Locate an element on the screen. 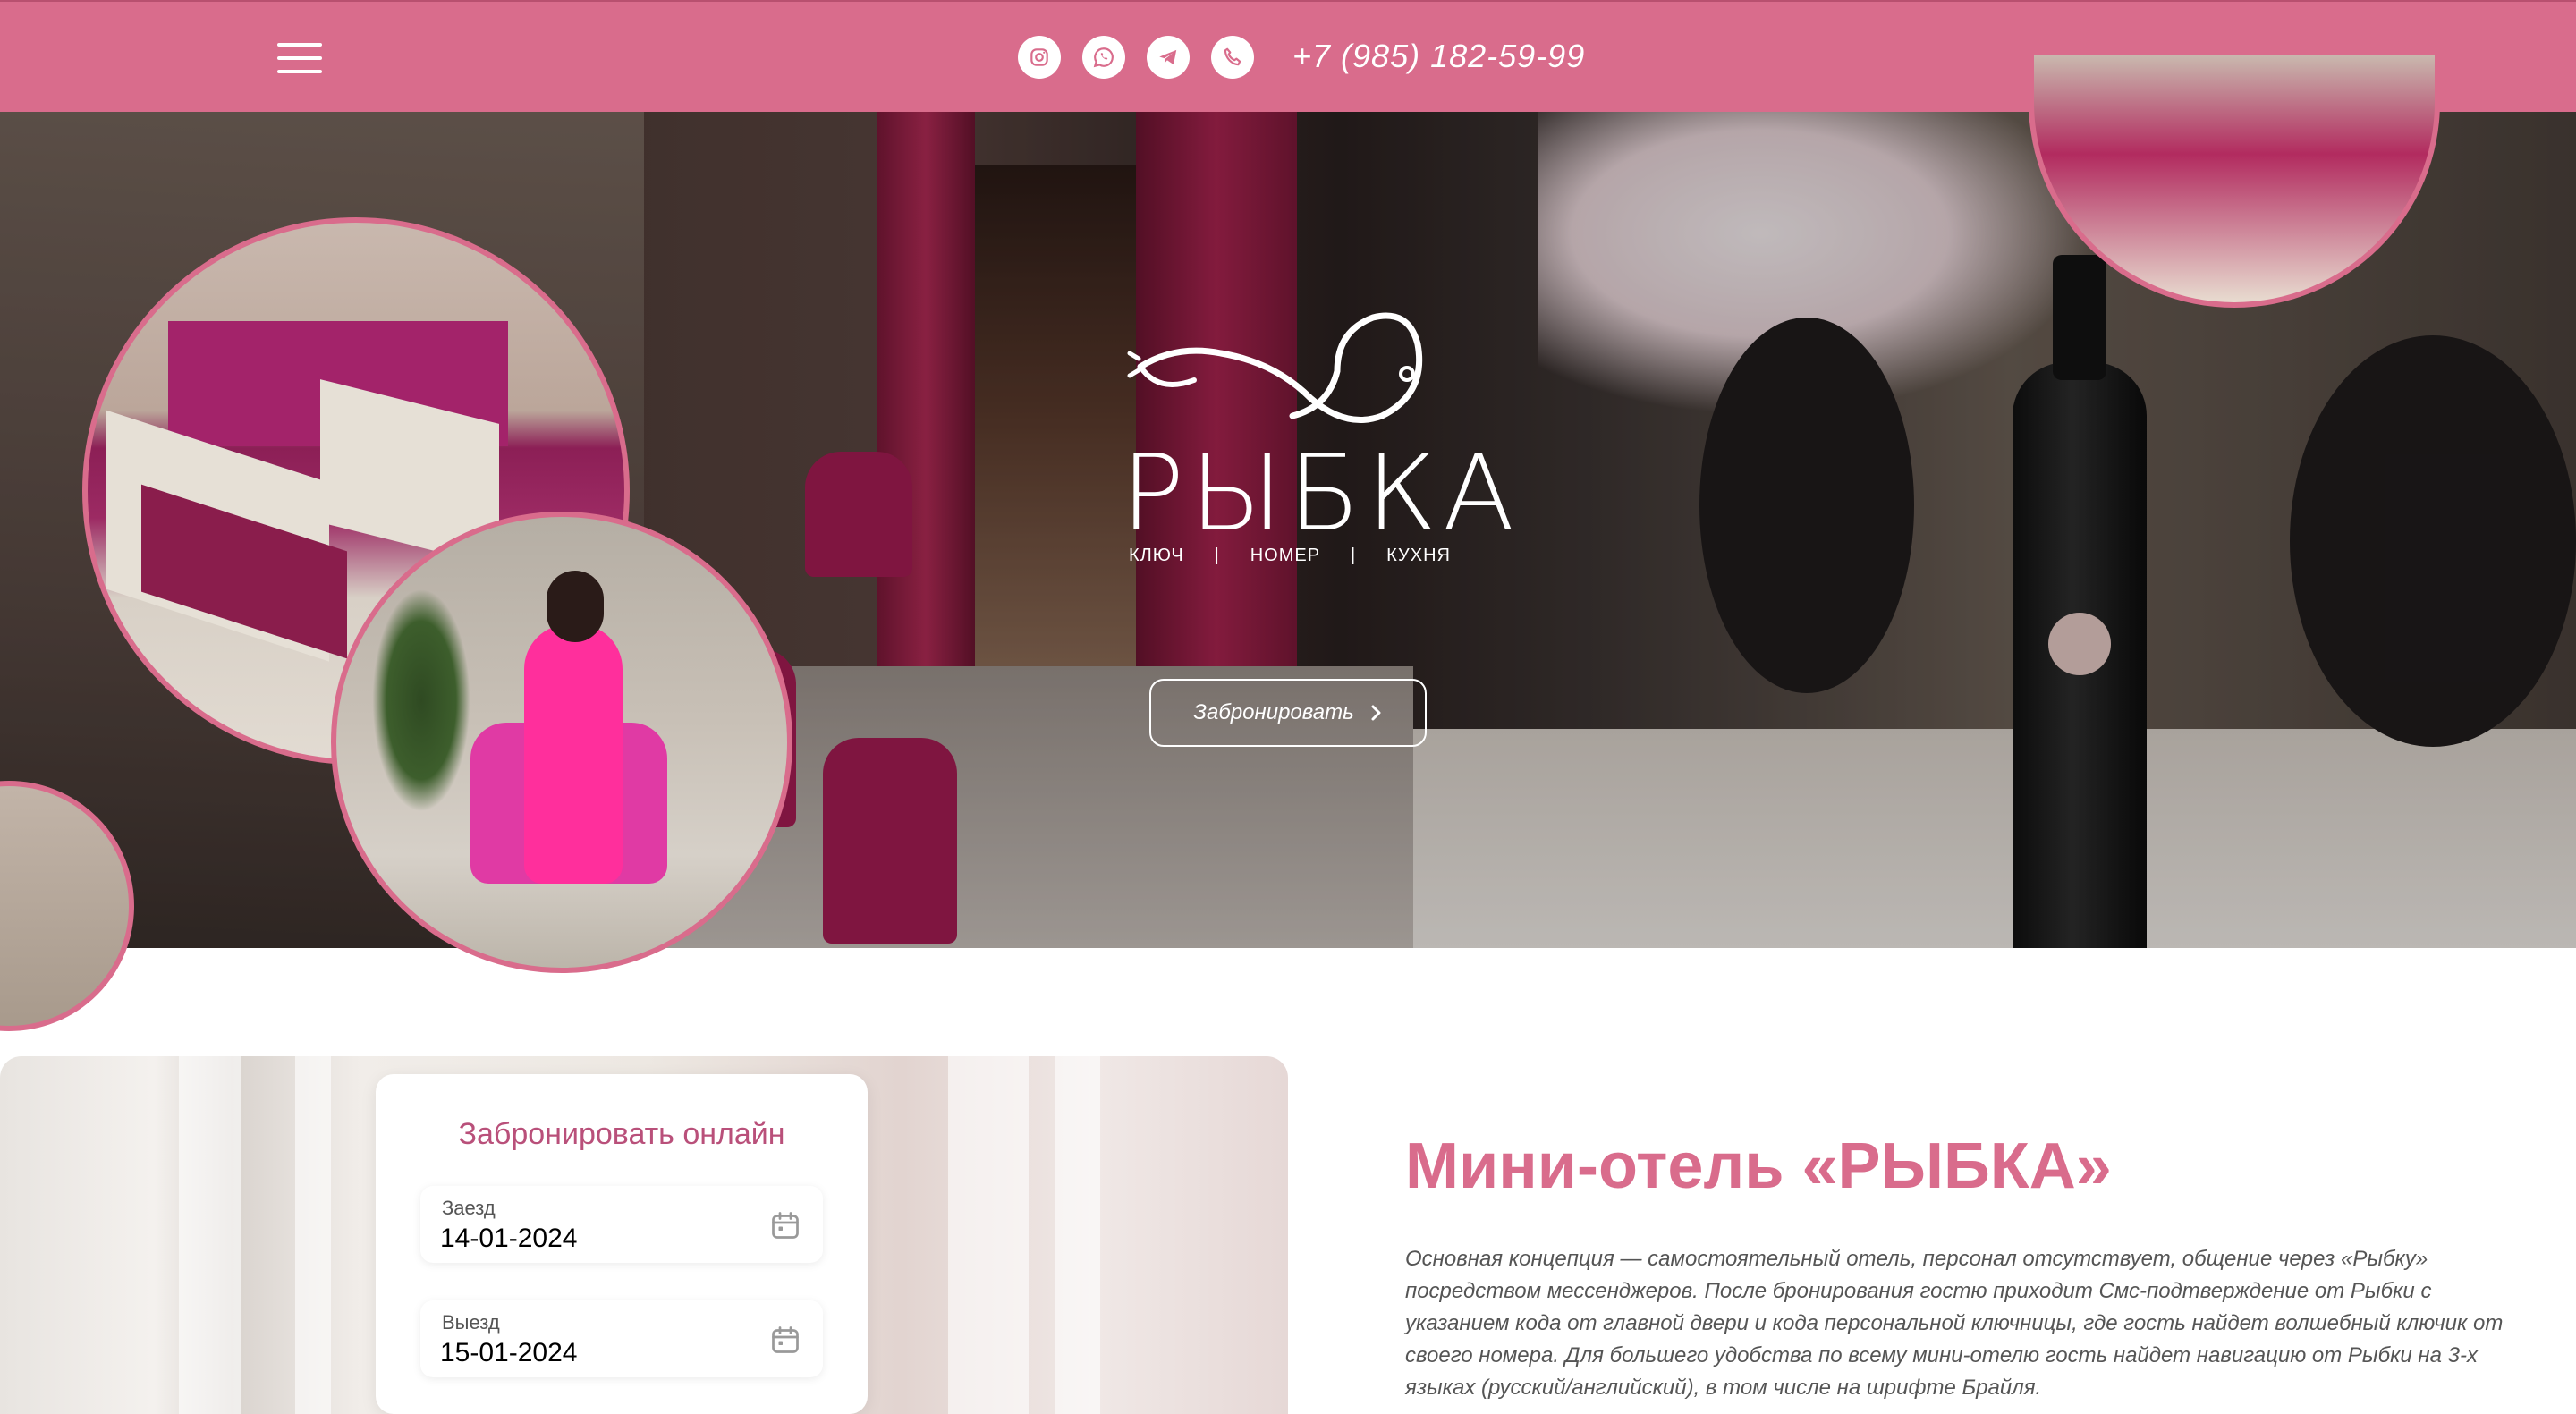 Image resolution: width=2576 pixels, height=1414 pixels. phone-number: +7 (985) 182-59-99 is located at coordinates (1438, 56).